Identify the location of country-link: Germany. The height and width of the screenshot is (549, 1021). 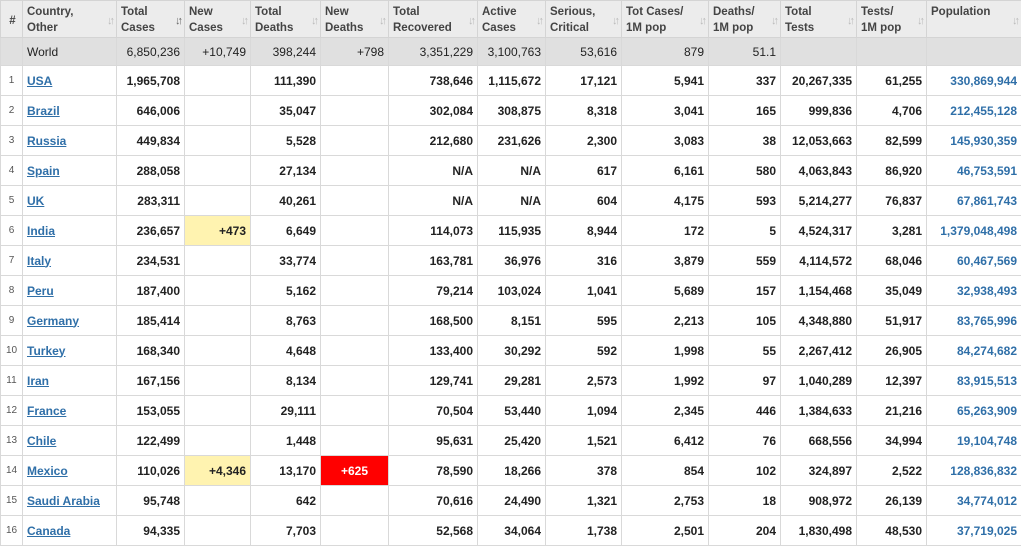
(53, 321).